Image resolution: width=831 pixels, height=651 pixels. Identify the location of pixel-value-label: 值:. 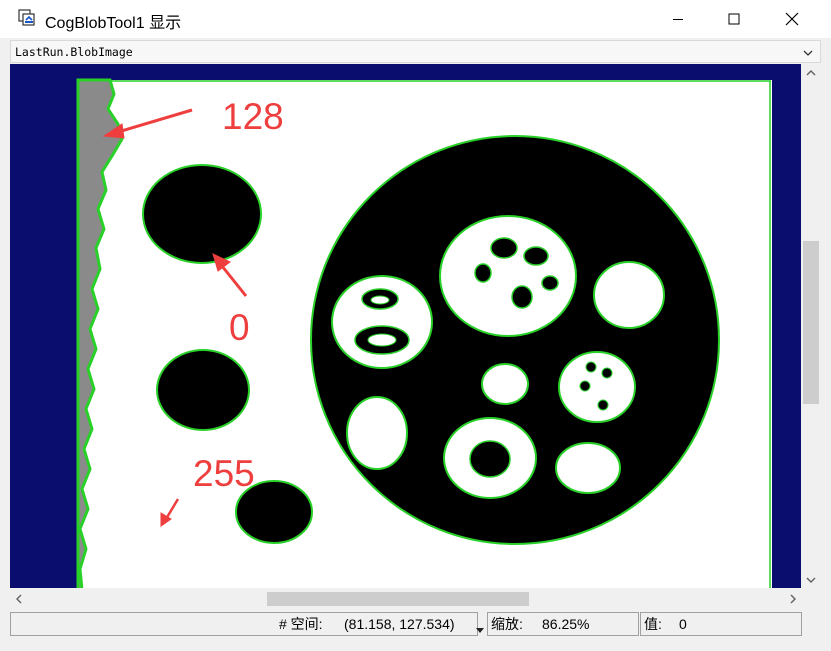
(653, 624).